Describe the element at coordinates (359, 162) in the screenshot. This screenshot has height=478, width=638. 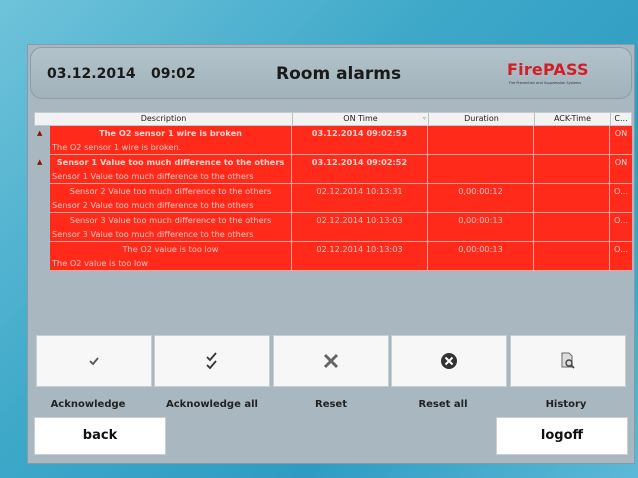
I see `on-time-value: 03.12.2014 09:02:52` at that location.